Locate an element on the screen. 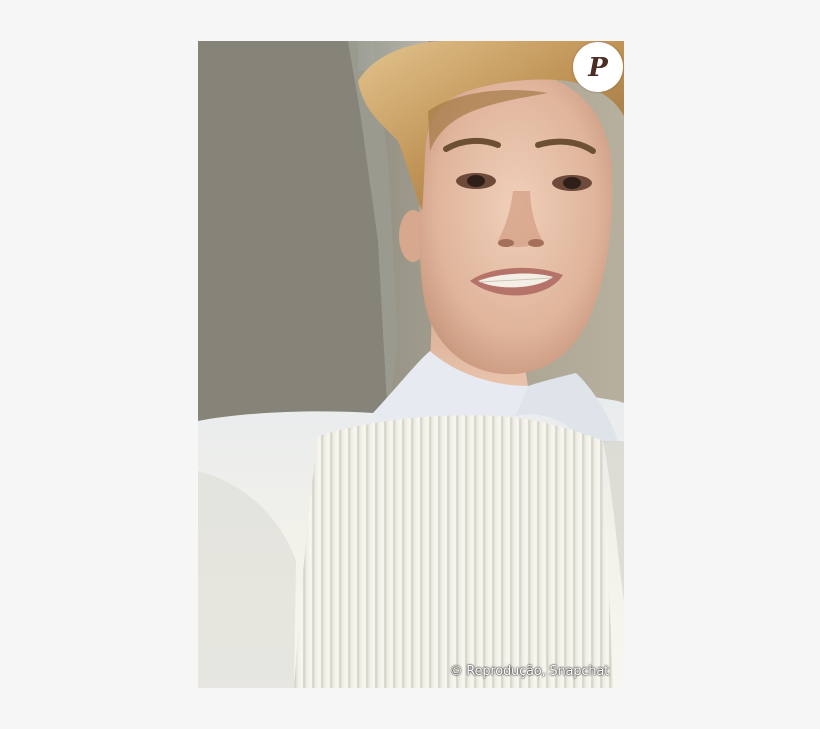  photo-credit: © Reprodução, Snapchat is located at coordinates (529, 671).